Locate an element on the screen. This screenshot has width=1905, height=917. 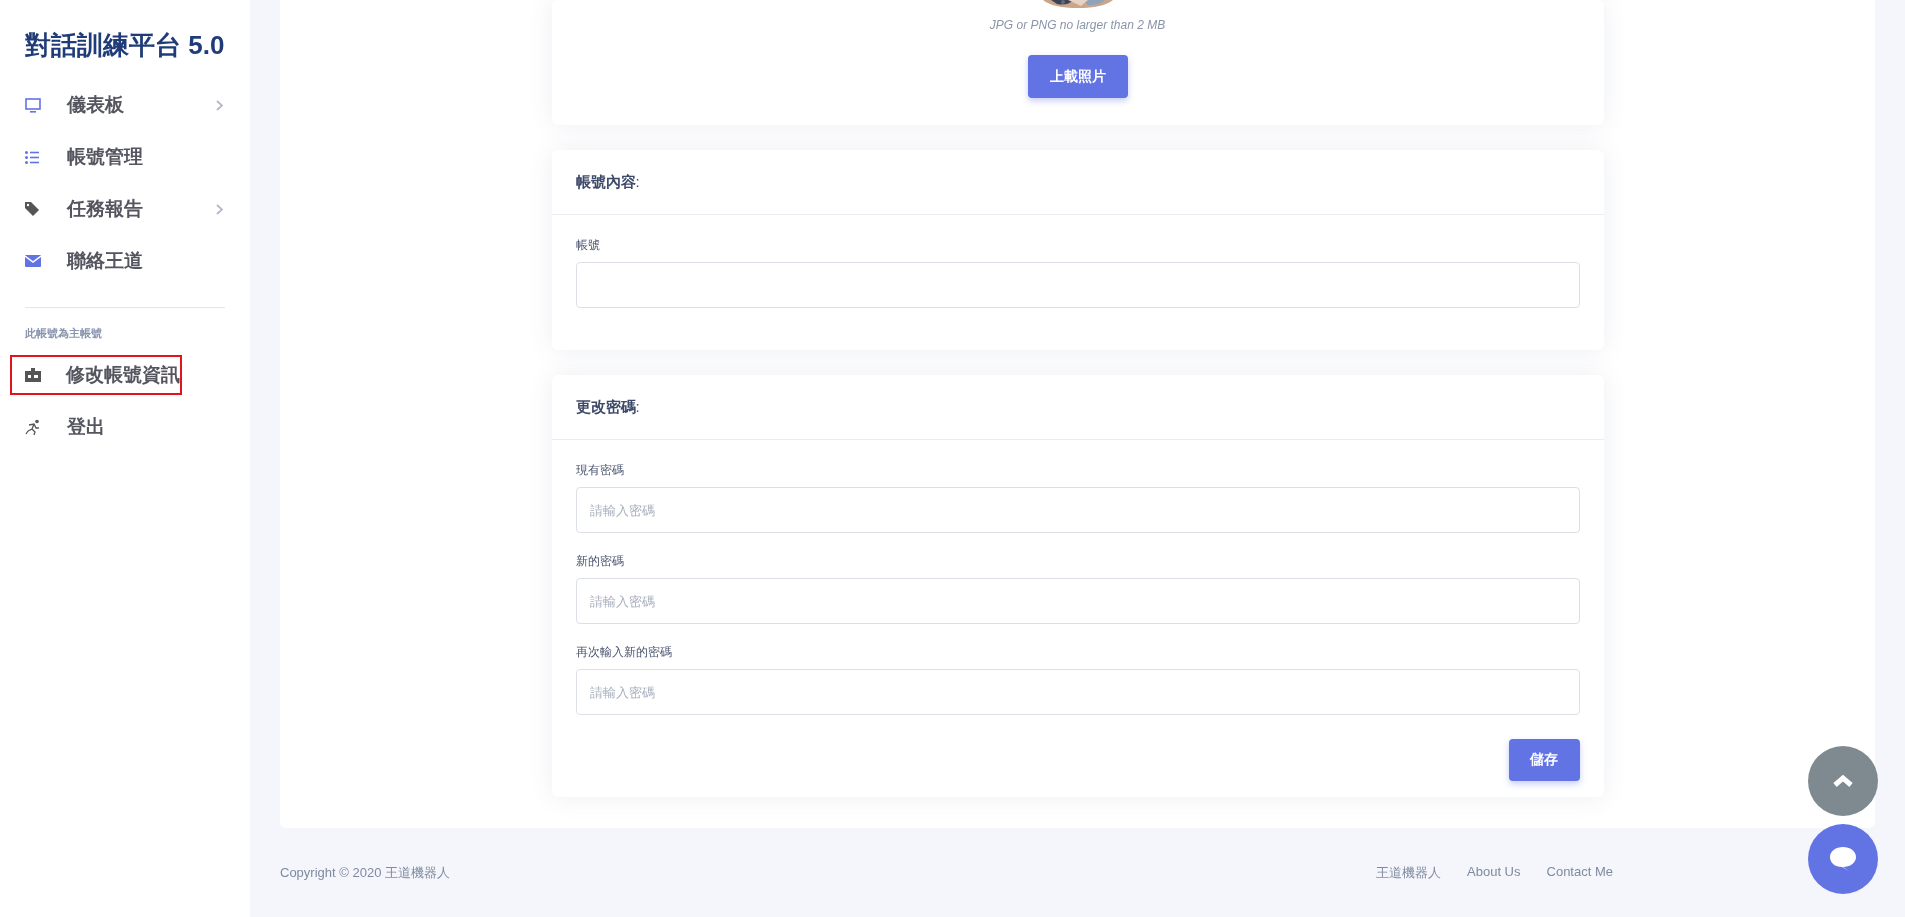
tag-icon is located at coordinates (32, 209).